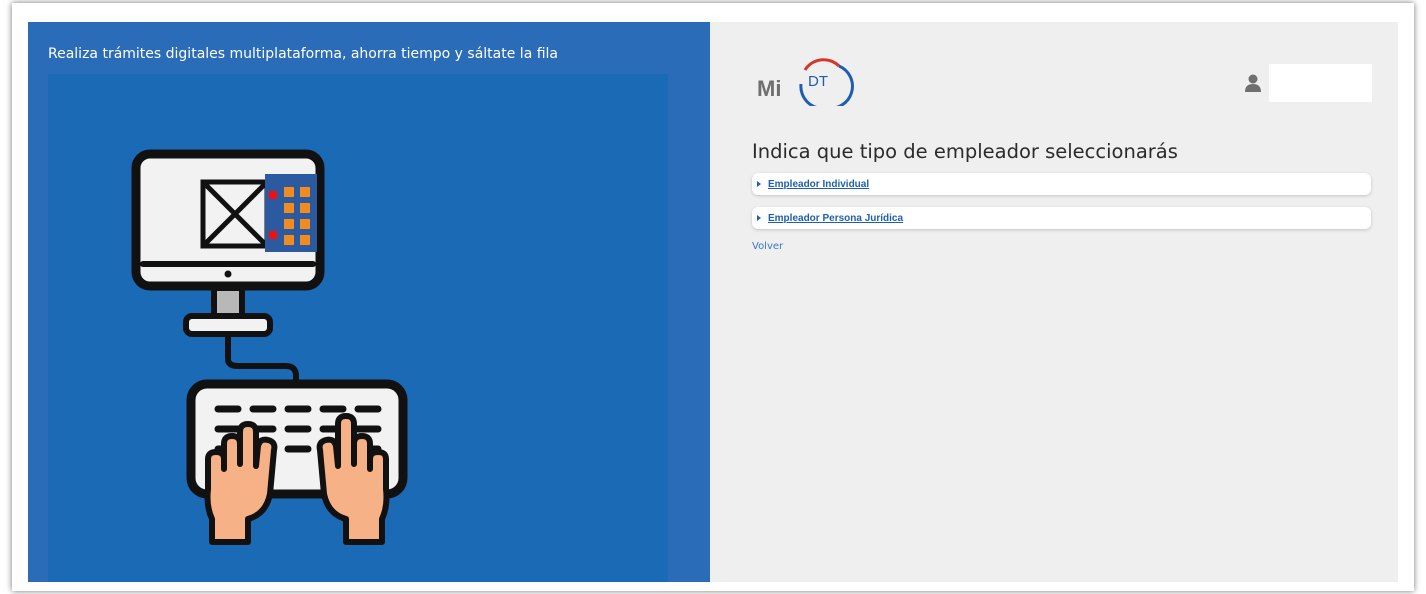  What do you see at coordinates (1253, 83) in the screenshot?
I see `user-icon` at bounding box center [1253, 83].